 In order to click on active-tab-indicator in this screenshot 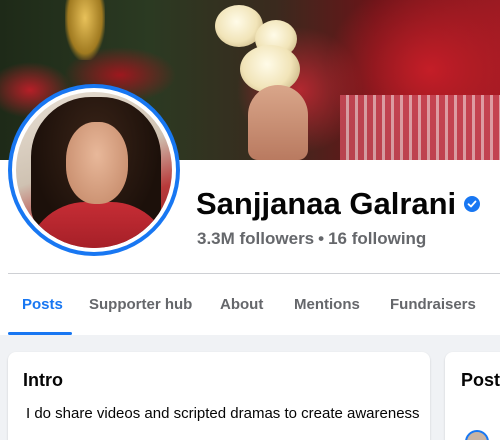, I will do `click(40, 333)`.